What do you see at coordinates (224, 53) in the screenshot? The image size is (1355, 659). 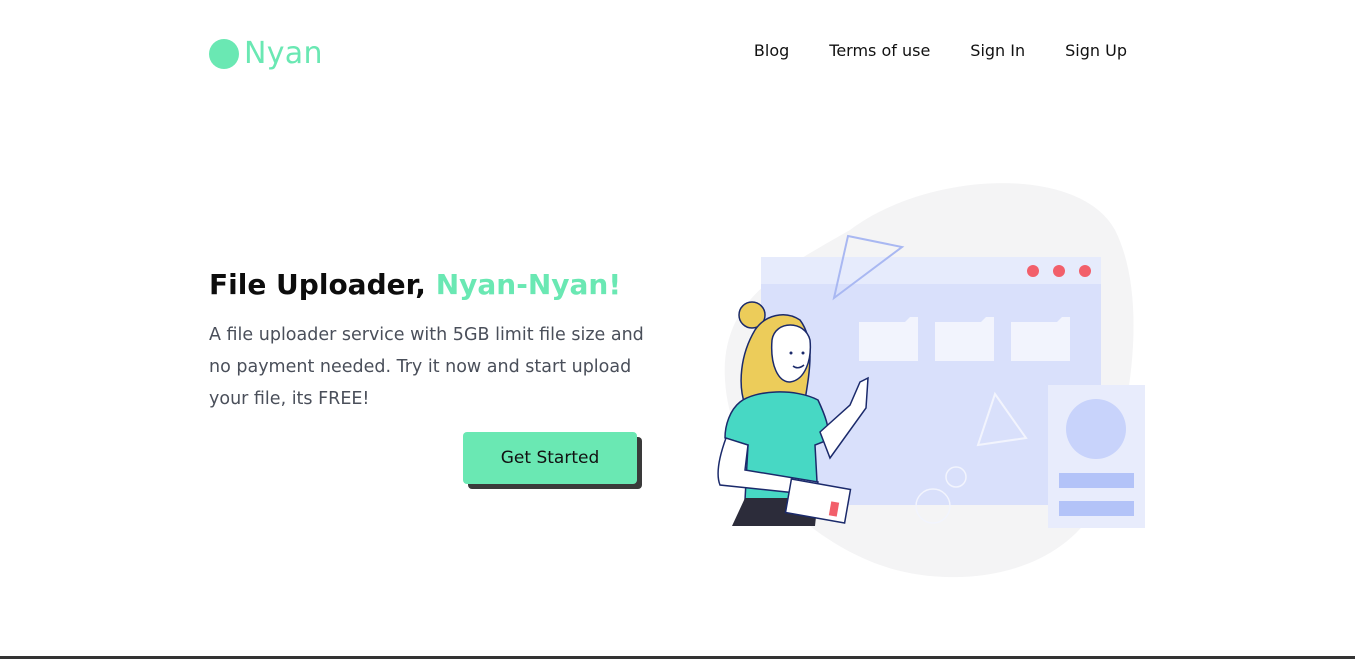 I see `logo-circle-icon` at bounding box center [224, 53].